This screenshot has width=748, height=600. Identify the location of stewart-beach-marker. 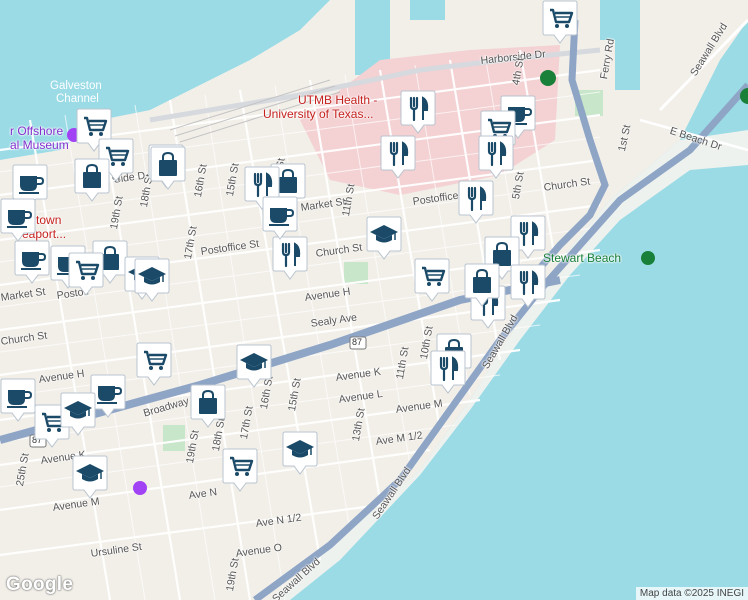
(648, 258).